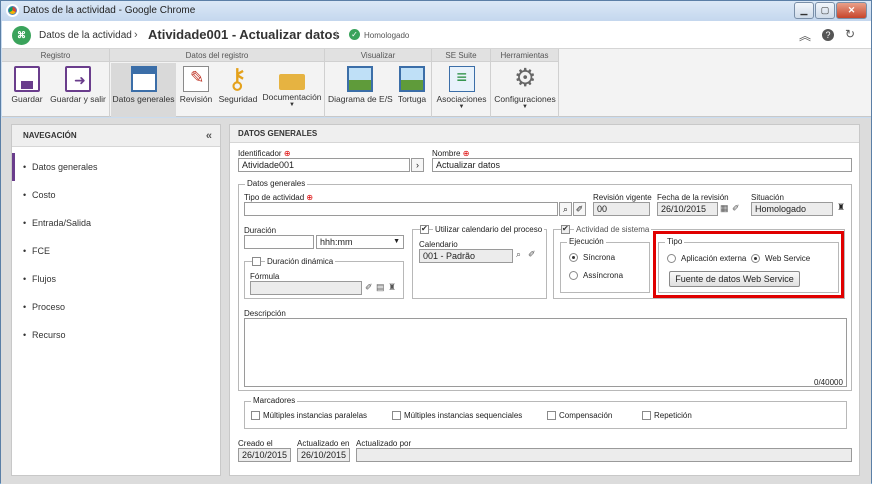 This screenshot has width=872, height=484. What do you see at coordinates (387, 35) in the screenshot?
I see `status-badge: Homologado` at bounding box center [387, 35].